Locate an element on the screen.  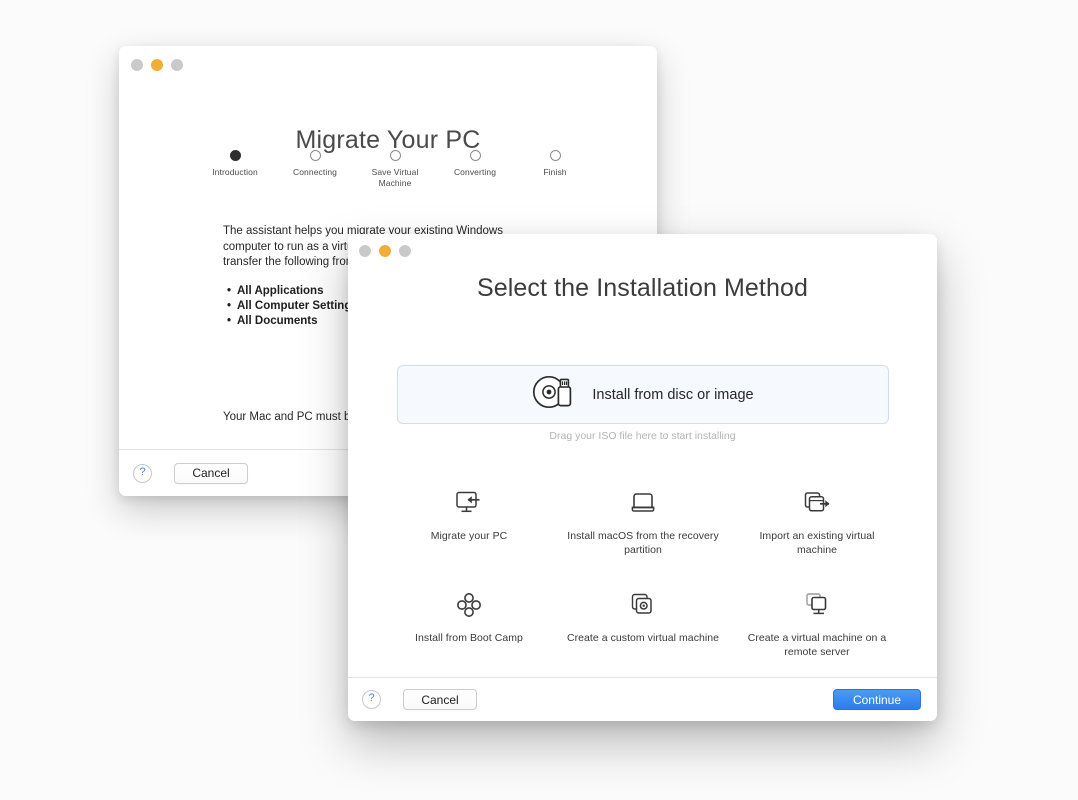
option-label: Install from Boot Camp is located at coordinates (469, 638).